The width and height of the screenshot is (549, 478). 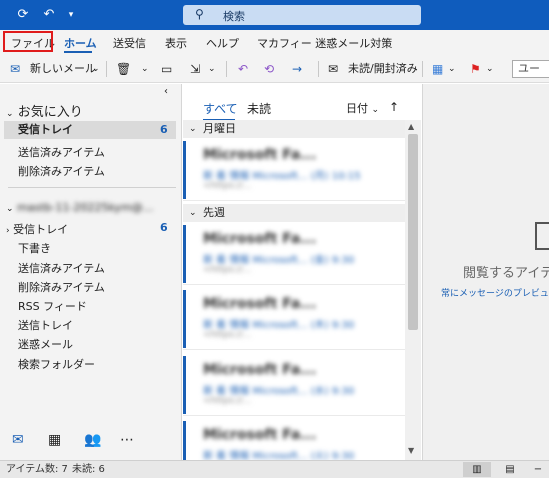 I want to click on favorite-item-inbox: 受信トレイ, so click(x=90, y=130).